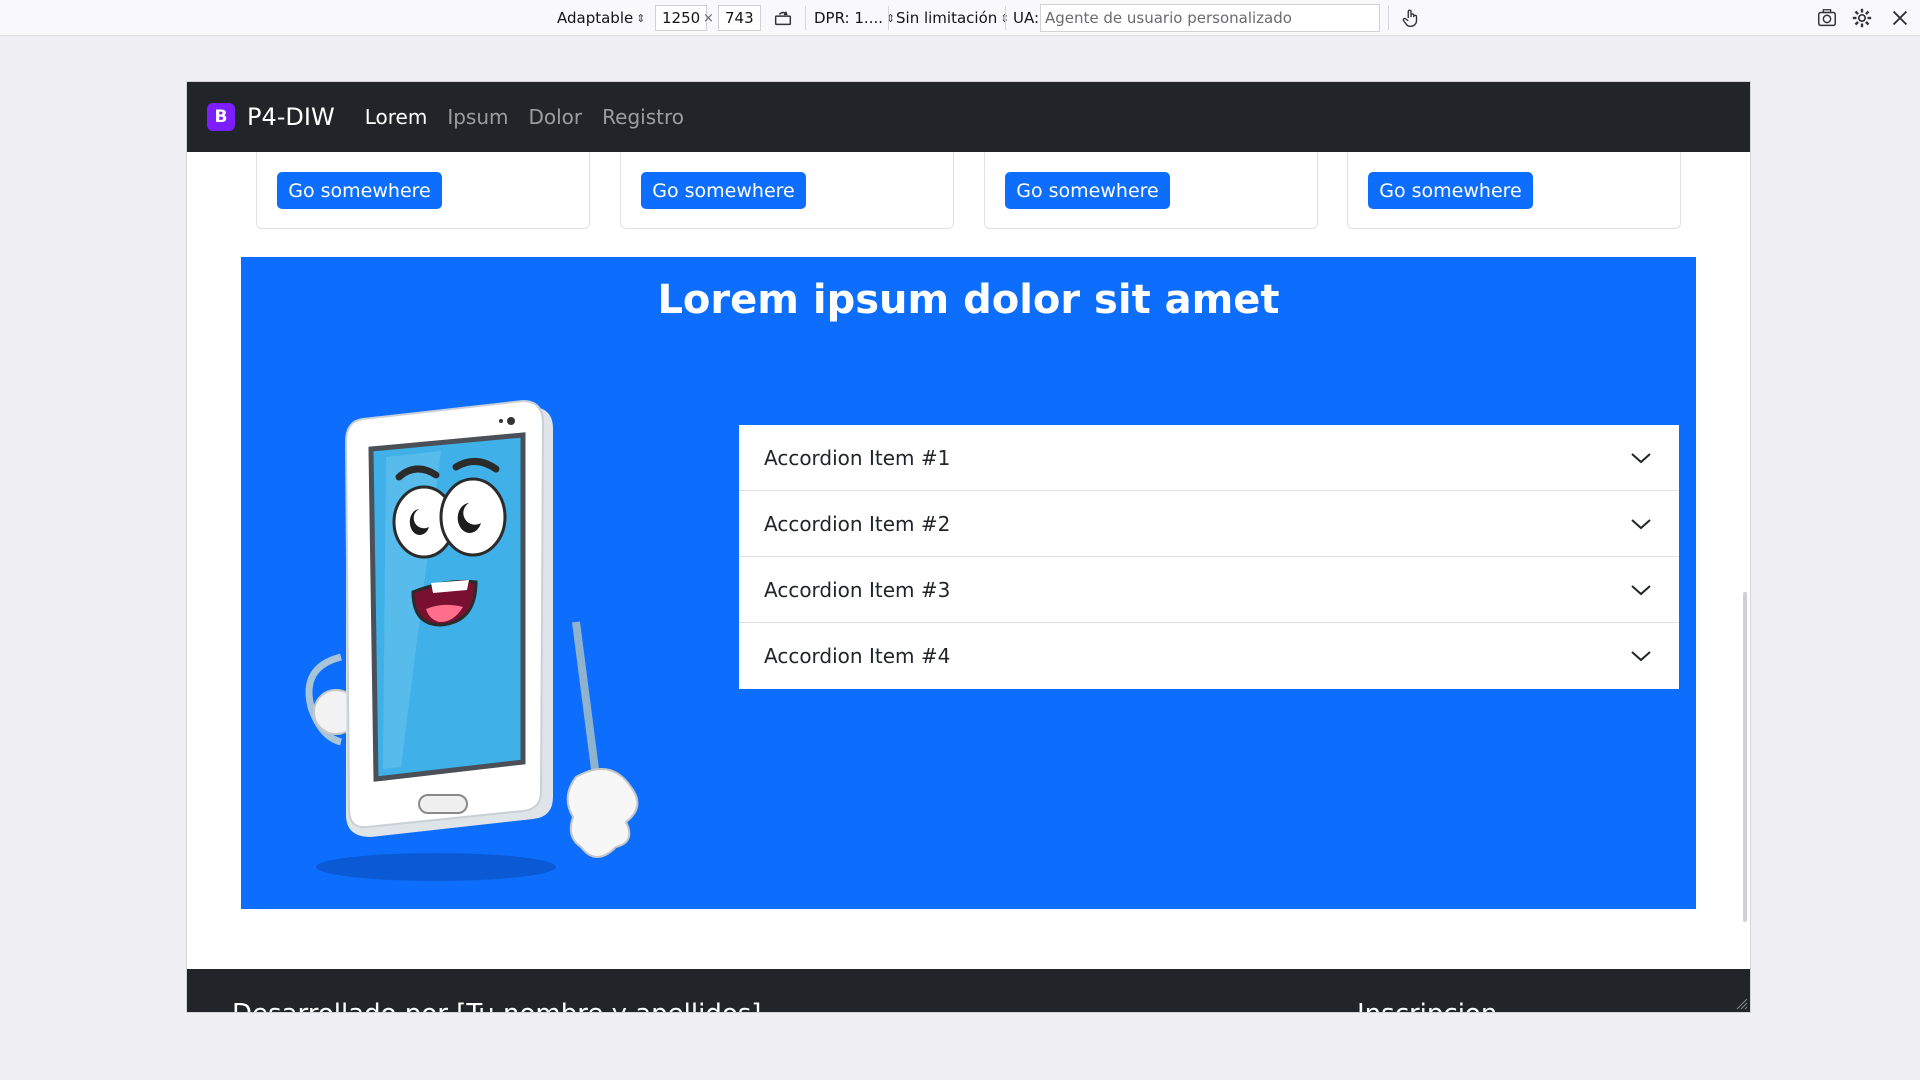 The width and height of the screenshot is (1920, 1080). Describe the element at coordinates (857, 656) in the screenshot. I see `accordion-item-label: Accordion Item #4` at that location.